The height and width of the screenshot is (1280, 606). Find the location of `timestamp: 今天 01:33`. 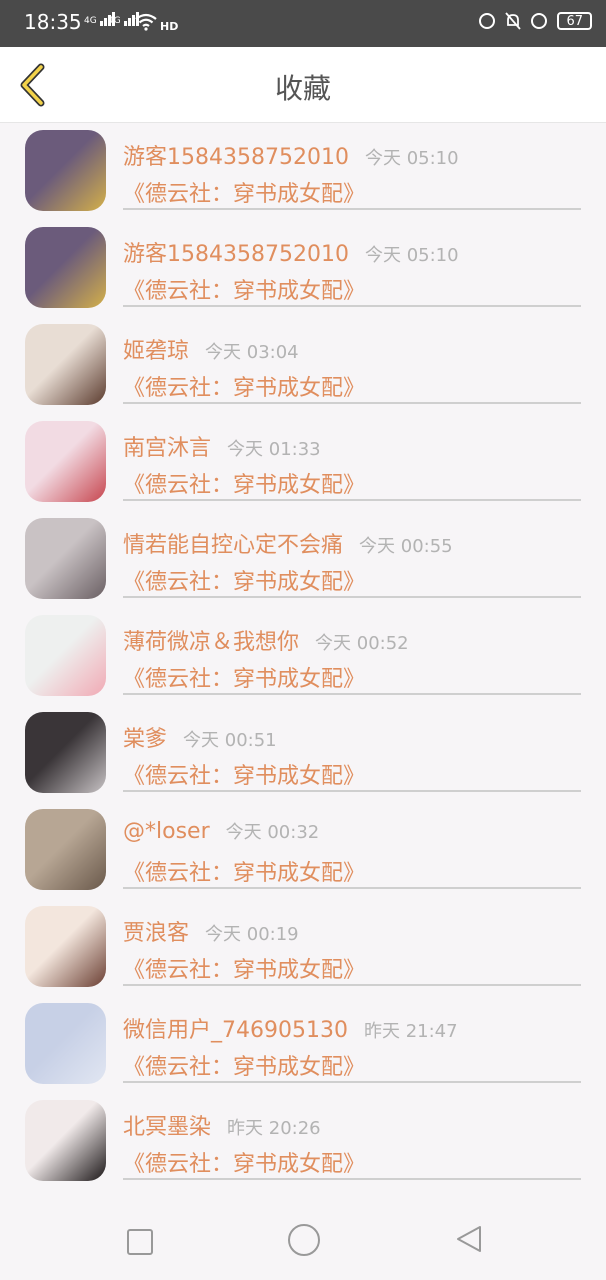

timestamp: 今天 01:33 is located at coordinates (274, 449).